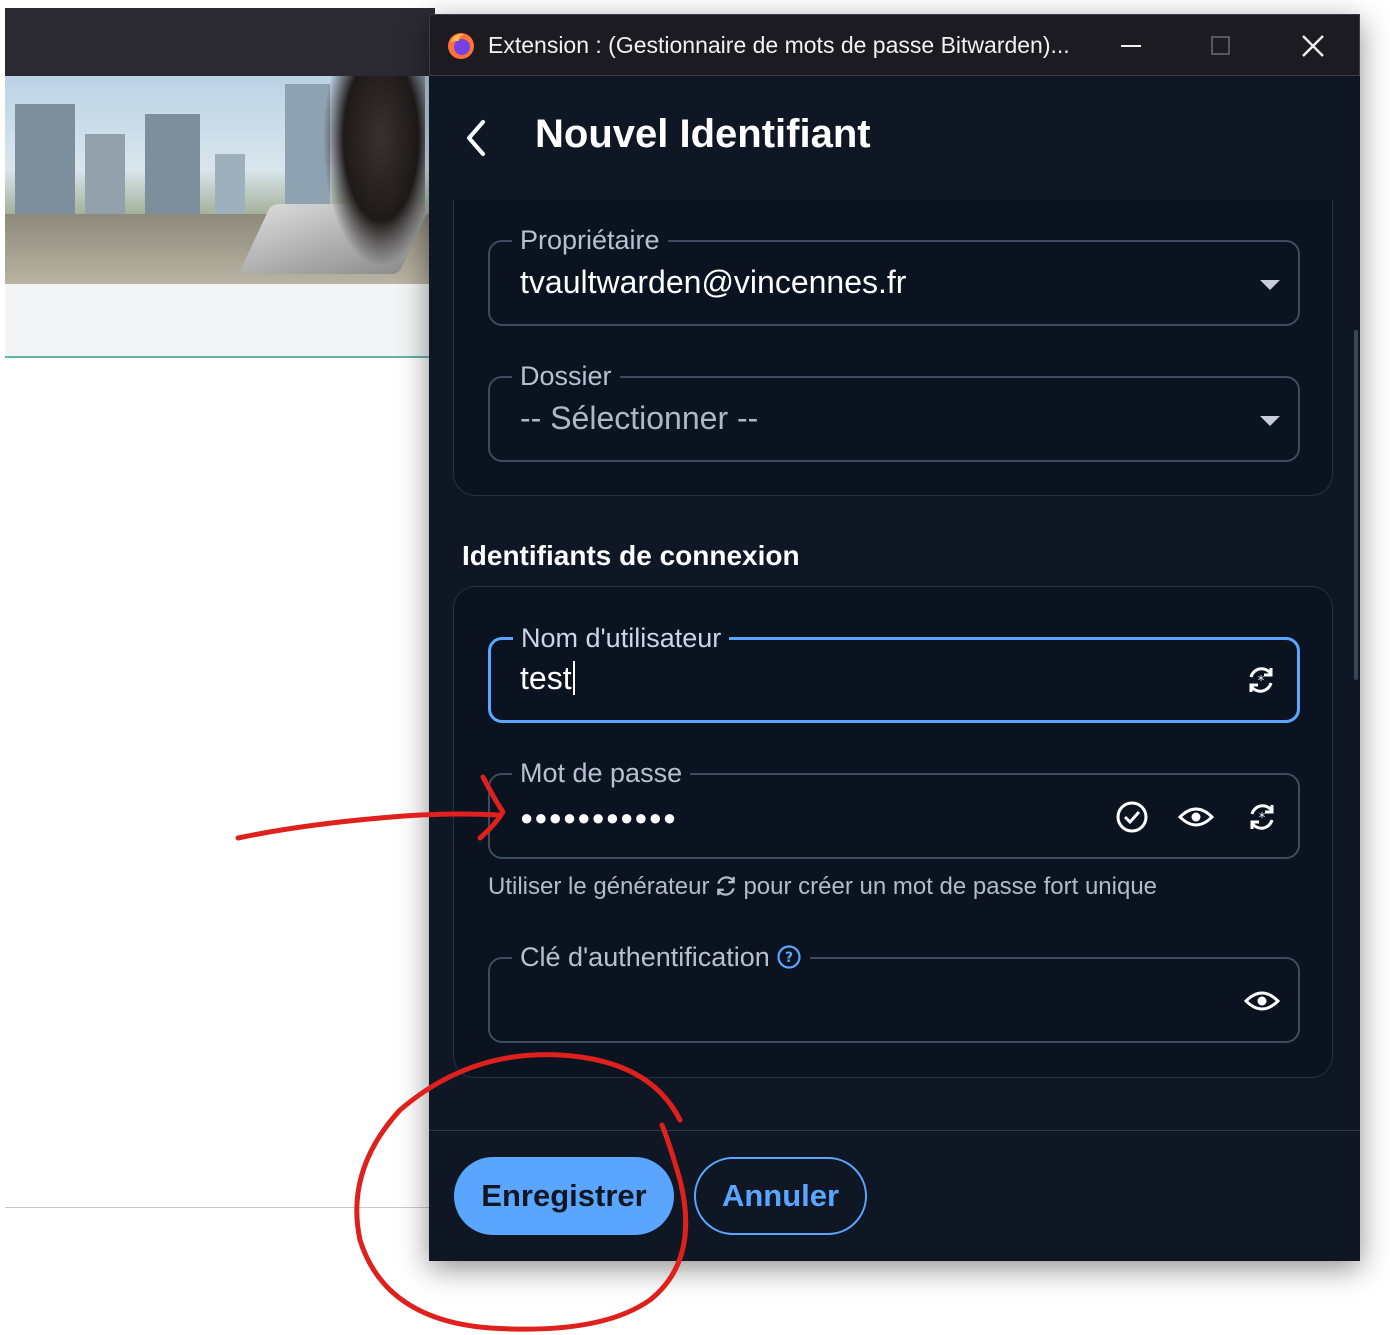 The height and width of the screenshot is (1335, 1390). I want to click on password-value: ●●●●●●●●●●●, so click(599, 817).